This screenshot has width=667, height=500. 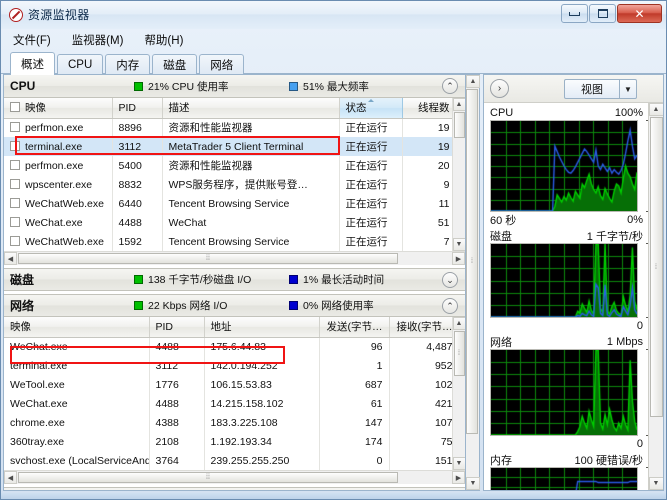 What do you see at coordinates (450, 280) in the screenshot?
I see `expand-chevron-disk: ⌄` at bounding box center [450, 280].